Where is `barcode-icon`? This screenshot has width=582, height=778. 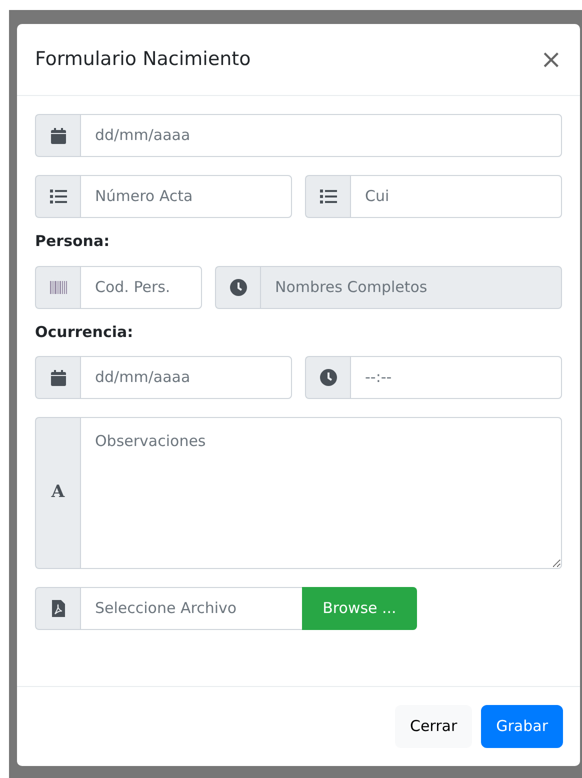 barcode-icon is located at coordinates (58, 287).